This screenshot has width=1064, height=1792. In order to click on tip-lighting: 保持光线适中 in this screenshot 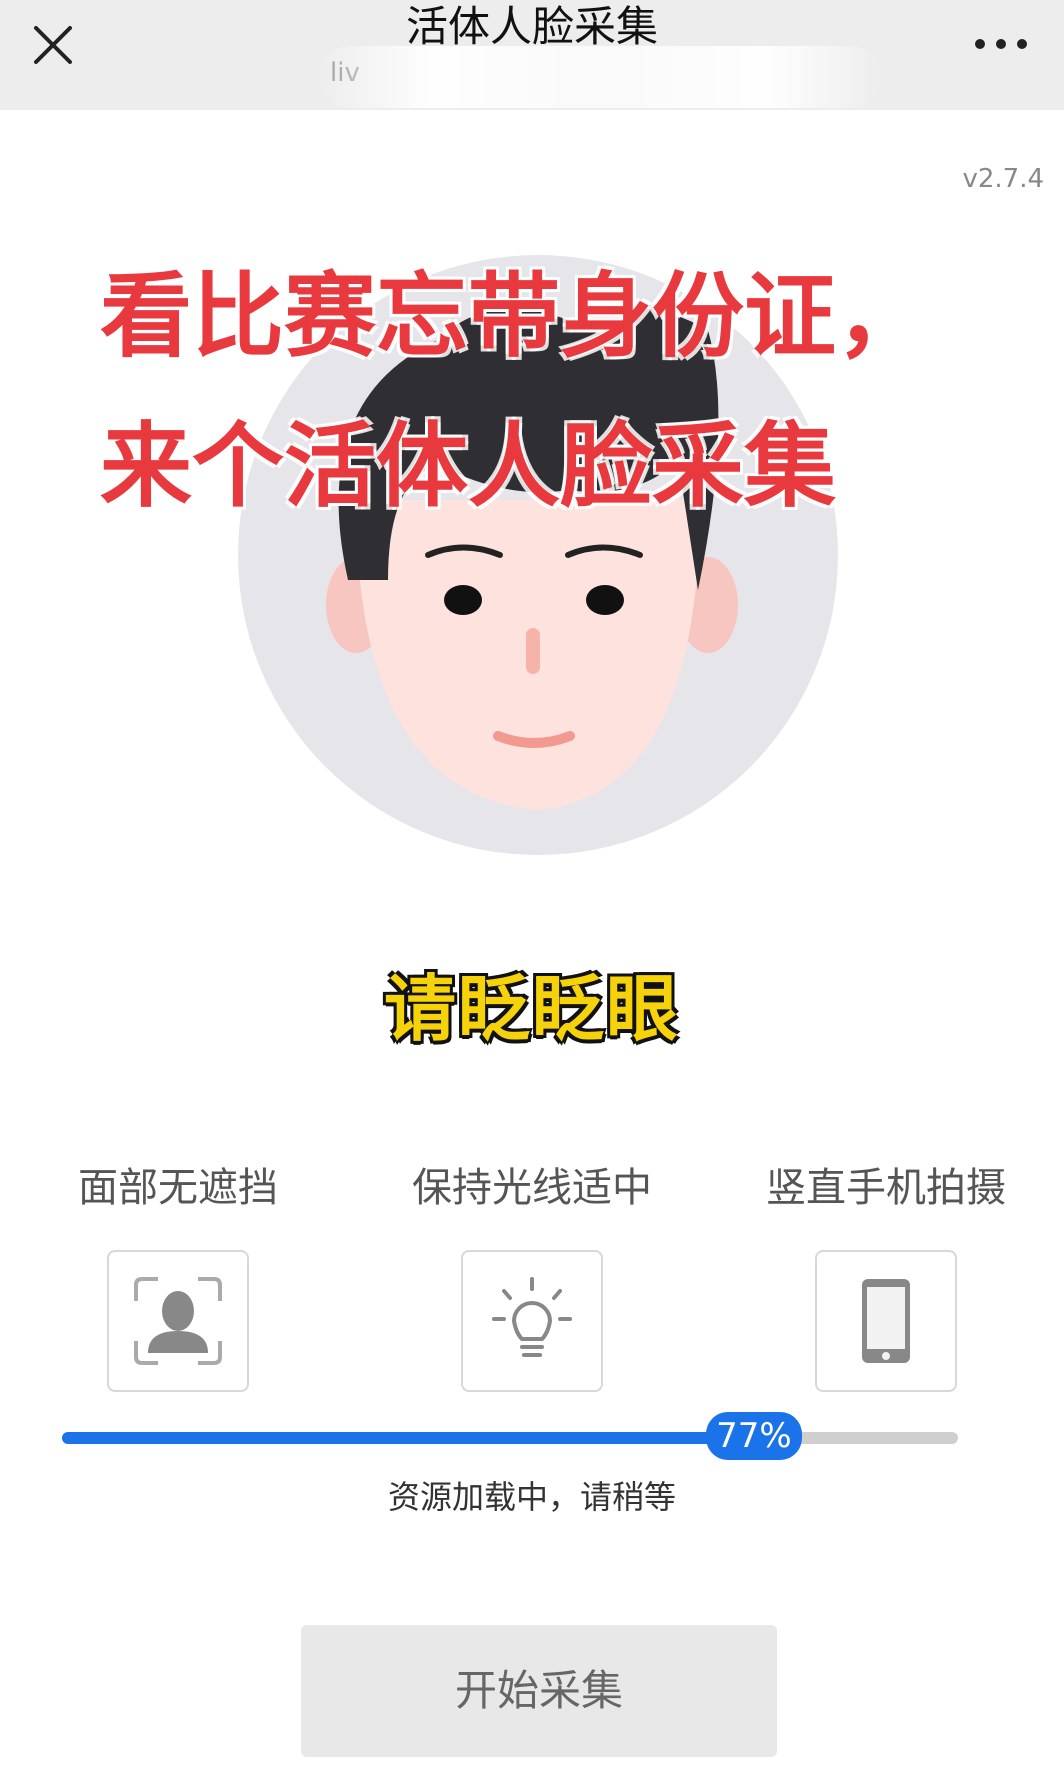, I will do `click(532, 1276)`.